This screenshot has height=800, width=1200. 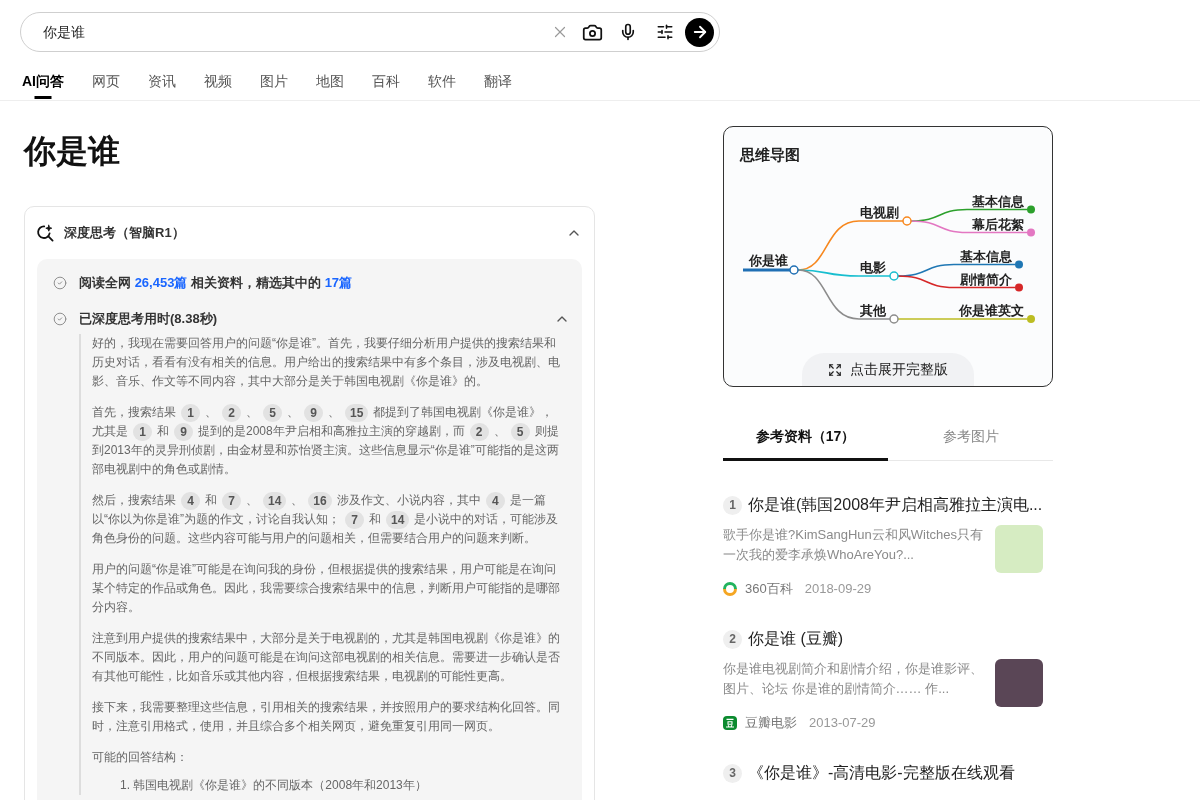 What do you see at coordinates (881, 773) in the screenshot?
I see `result-title-link: 《你是谁》-高清电影-完整版在线观看` at bounding box center [881, 773].